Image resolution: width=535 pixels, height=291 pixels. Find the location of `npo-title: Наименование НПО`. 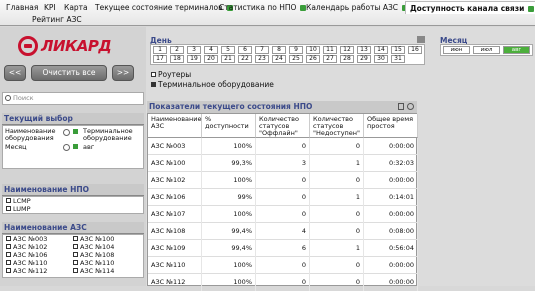

npo-title: Наименование НПО is located at coordinates (73, 190).